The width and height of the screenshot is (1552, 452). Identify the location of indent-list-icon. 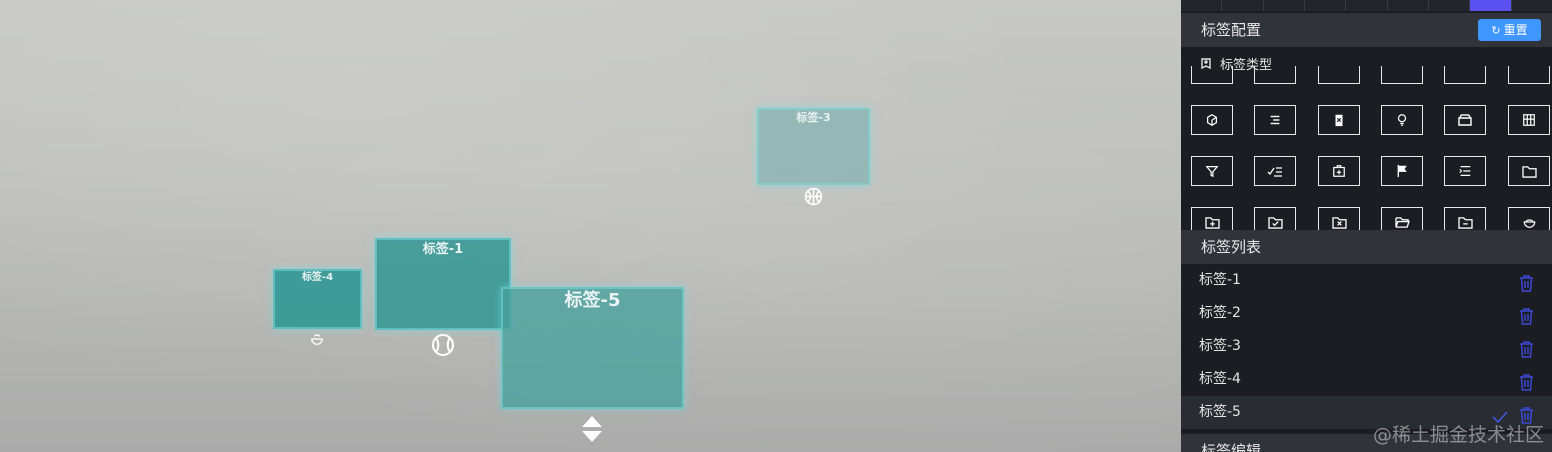
(1465, 171).